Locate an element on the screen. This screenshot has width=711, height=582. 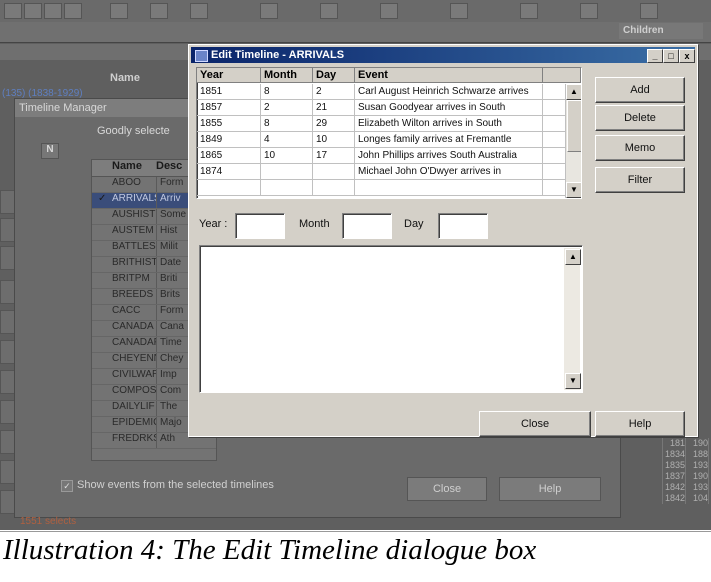
event-row: 1855 8 29 Elizabeth Wilton arrives in South is located at coordinates (389, 124).